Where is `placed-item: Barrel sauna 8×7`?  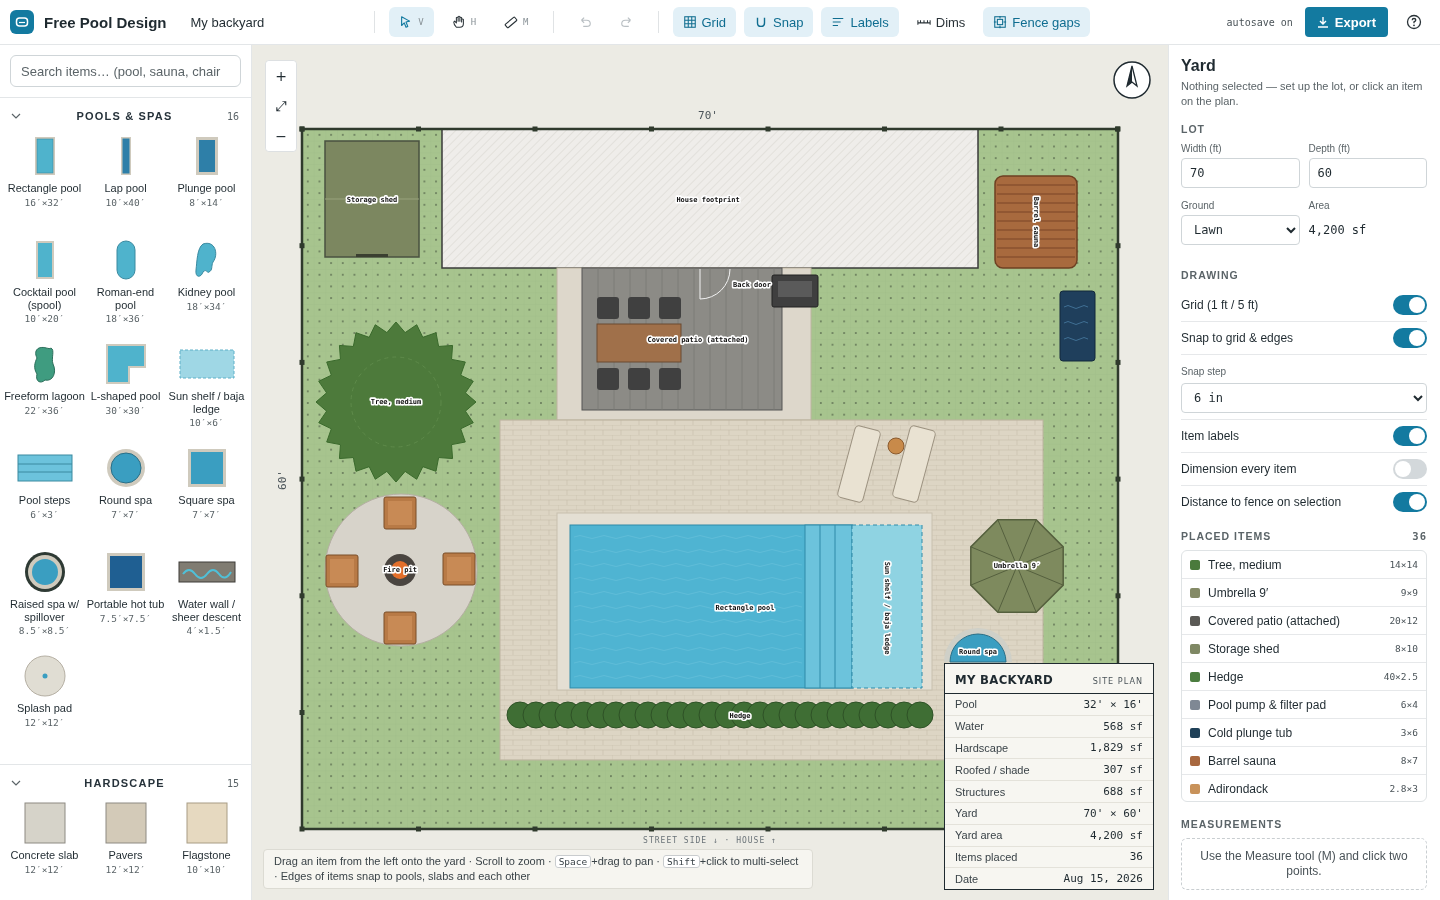 placed-item: Barrel sauna 8×7 is located at coordinates (1304, 761).